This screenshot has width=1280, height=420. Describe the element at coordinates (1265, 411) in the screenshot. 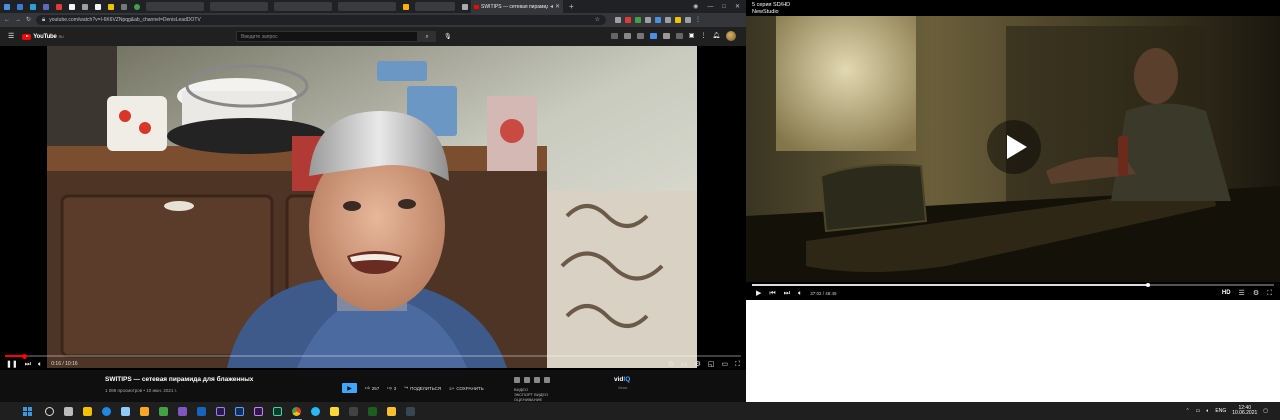

I see `notifications-icon: ▢` at that location.